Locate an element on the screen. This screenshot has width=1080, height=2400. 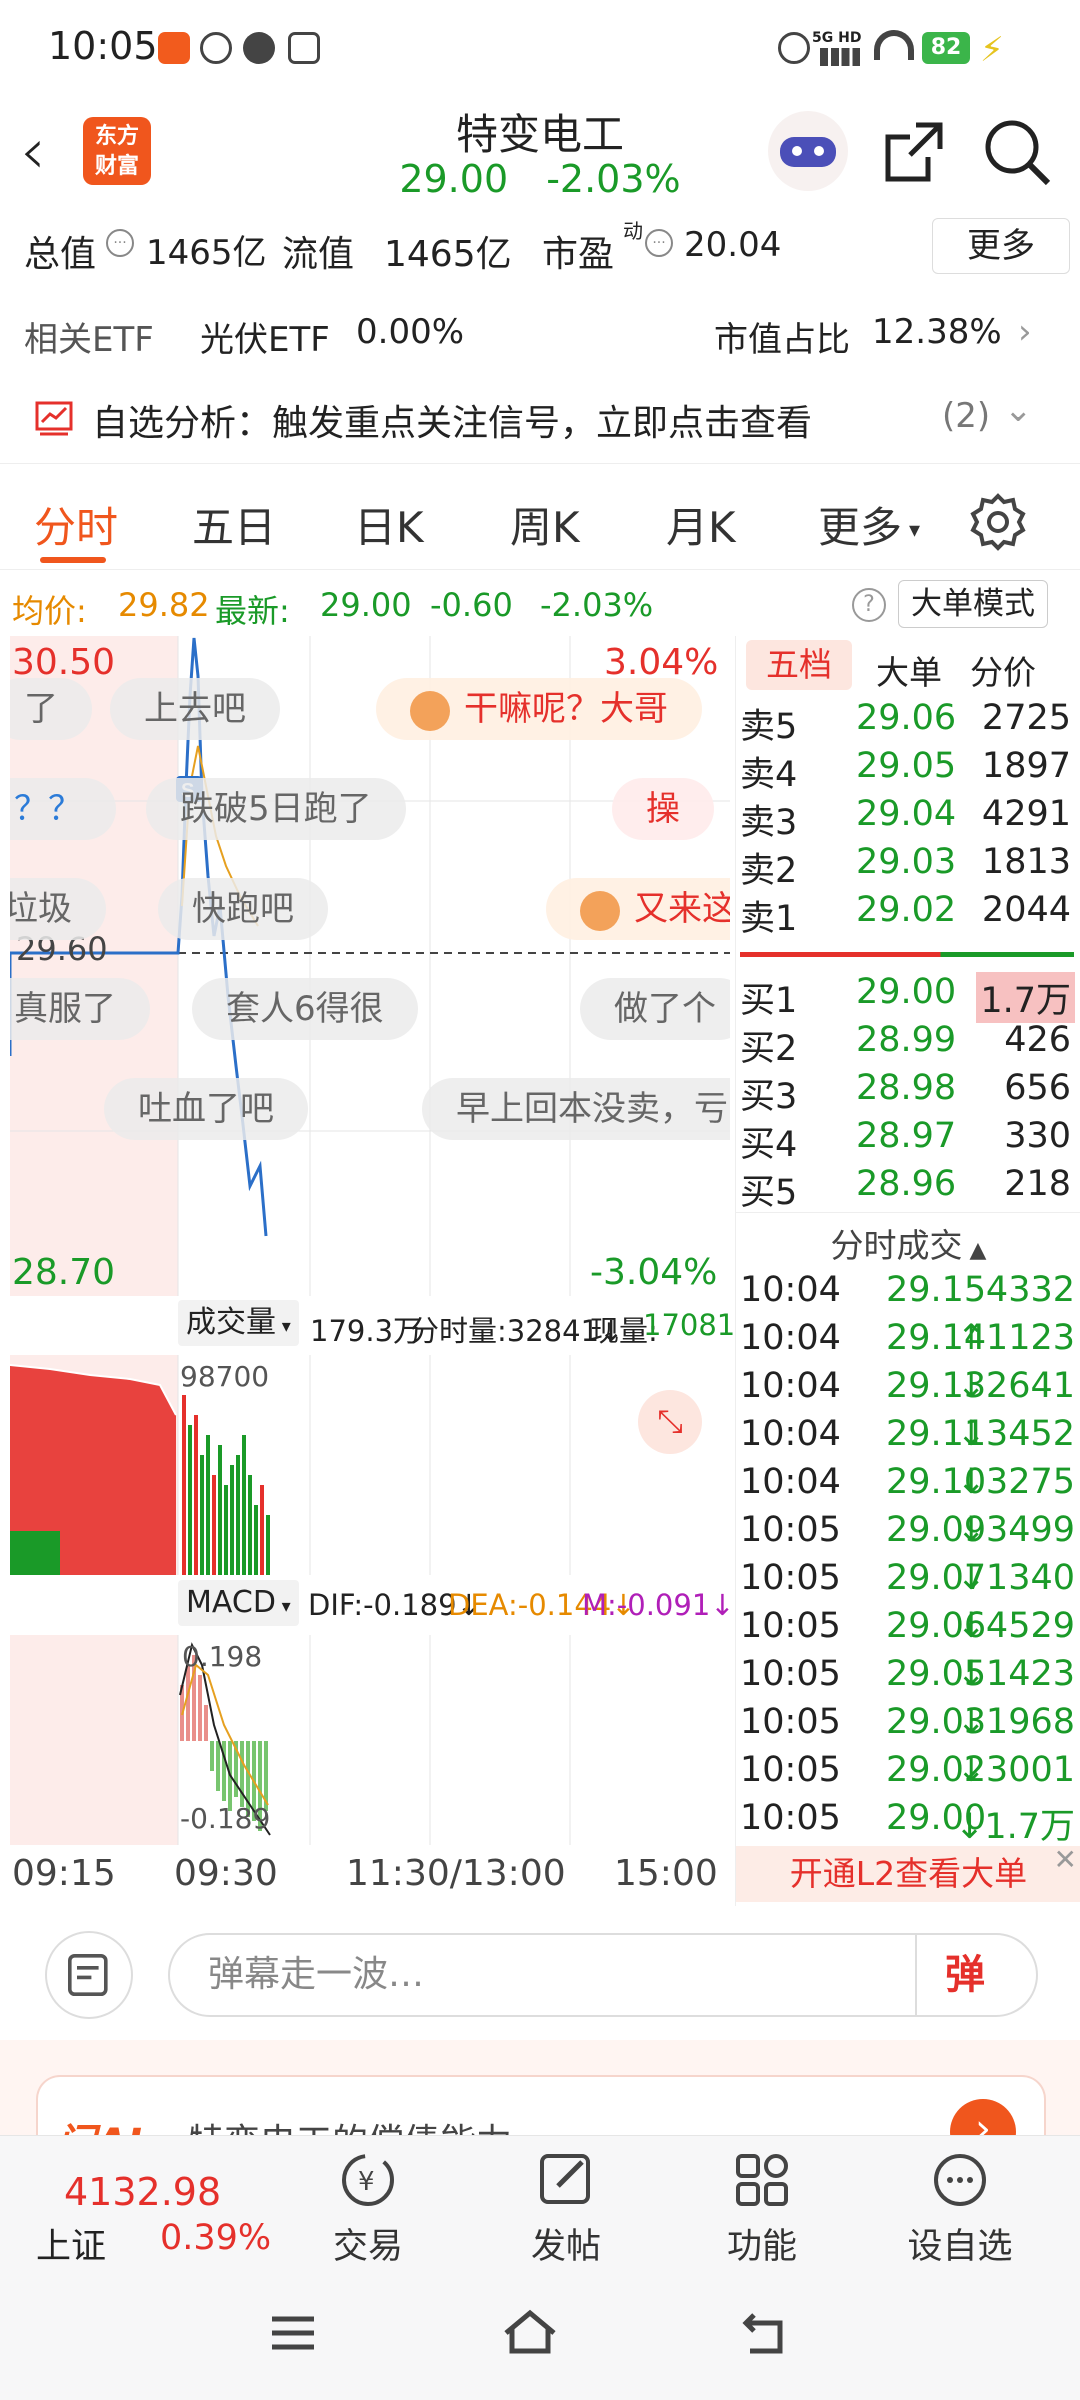
total-value: 1465亿 is located at coordinates (206, 253).